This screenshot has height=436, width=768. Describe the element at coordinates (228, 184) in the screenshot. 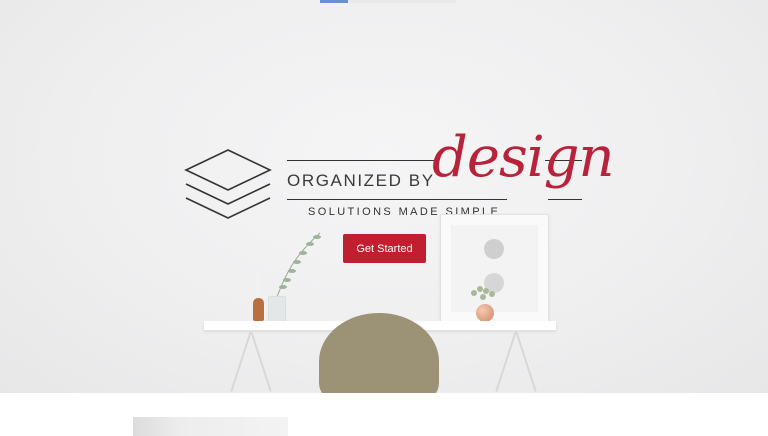

I see `stacked-layers-icon` at that location.